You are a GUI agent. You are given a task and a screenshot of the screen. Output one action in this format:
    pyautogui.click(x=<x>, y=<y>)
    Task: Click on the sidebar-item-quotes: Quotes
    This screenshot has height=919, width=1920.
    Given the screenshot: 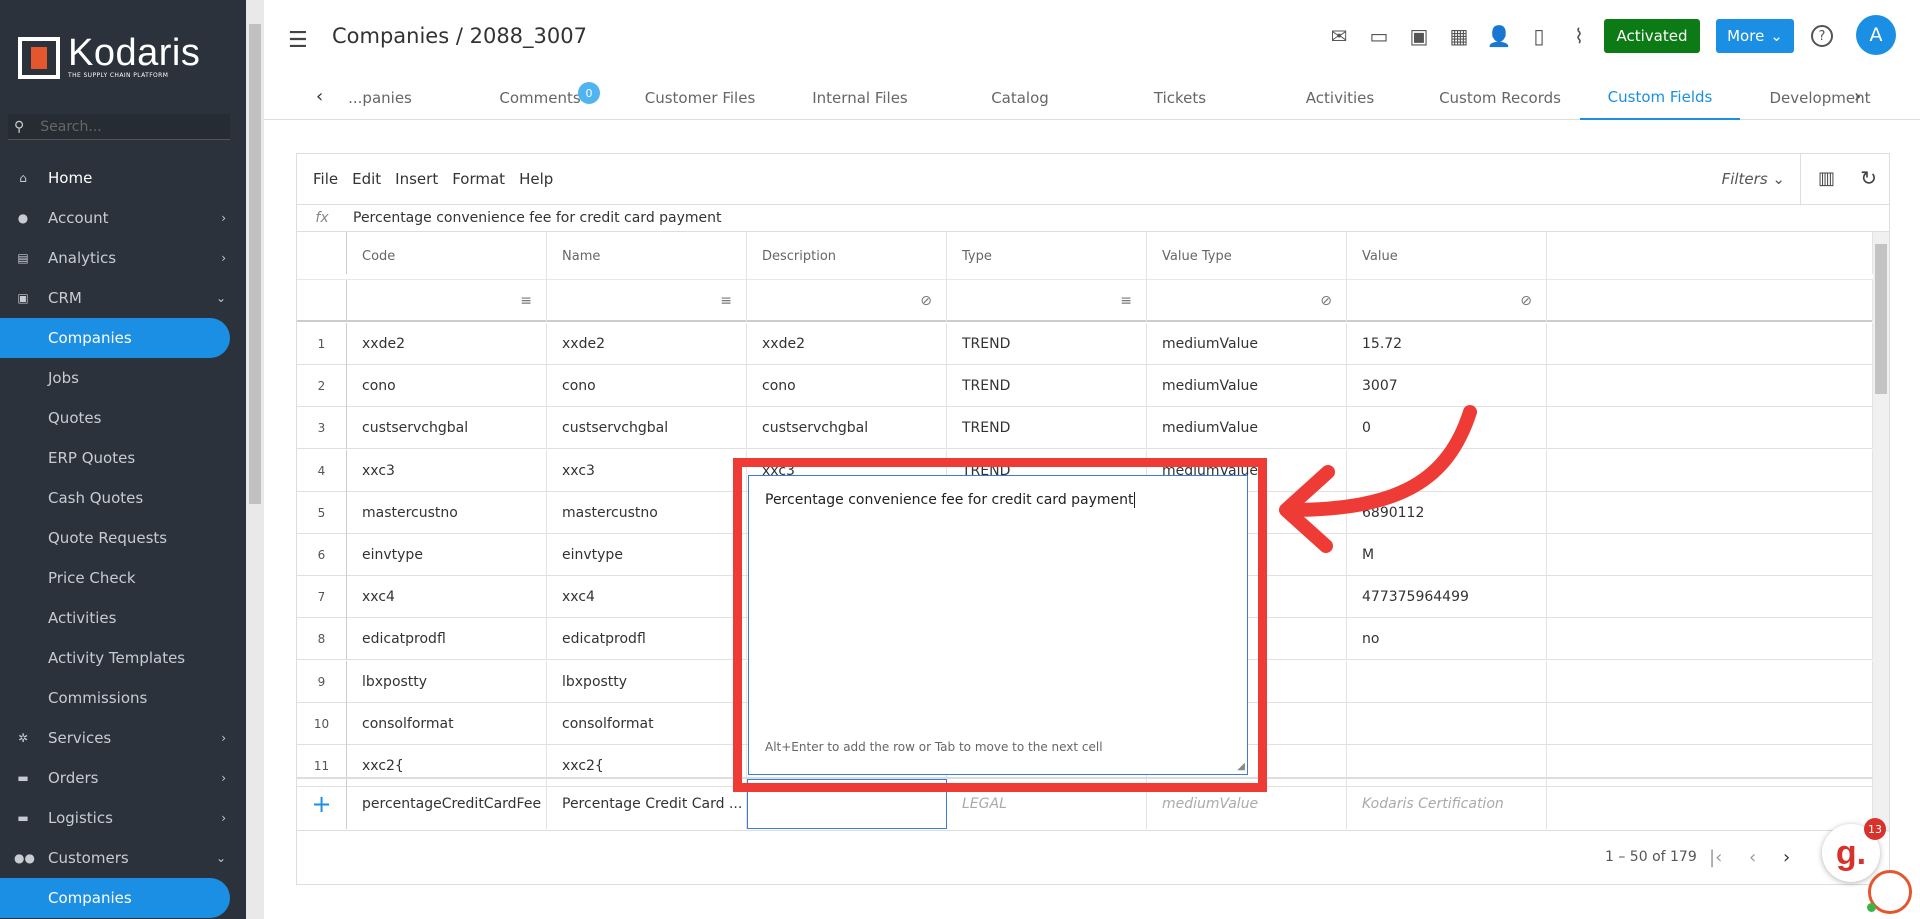 What is the action you would take?
    pyautogui.click(x=123, y=418)
    